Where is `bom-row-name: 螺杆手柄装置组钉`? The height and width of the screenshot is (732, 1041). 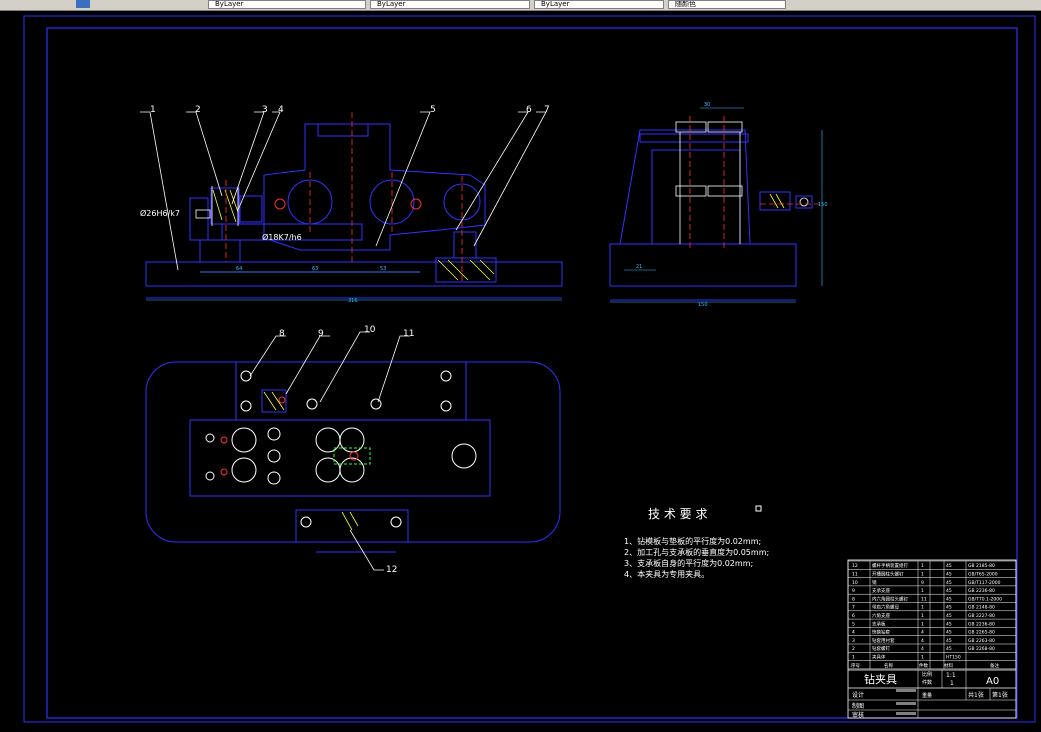 bom-row-name: 螺杆手柄装置组钉 is located at coordinates (890, 565).